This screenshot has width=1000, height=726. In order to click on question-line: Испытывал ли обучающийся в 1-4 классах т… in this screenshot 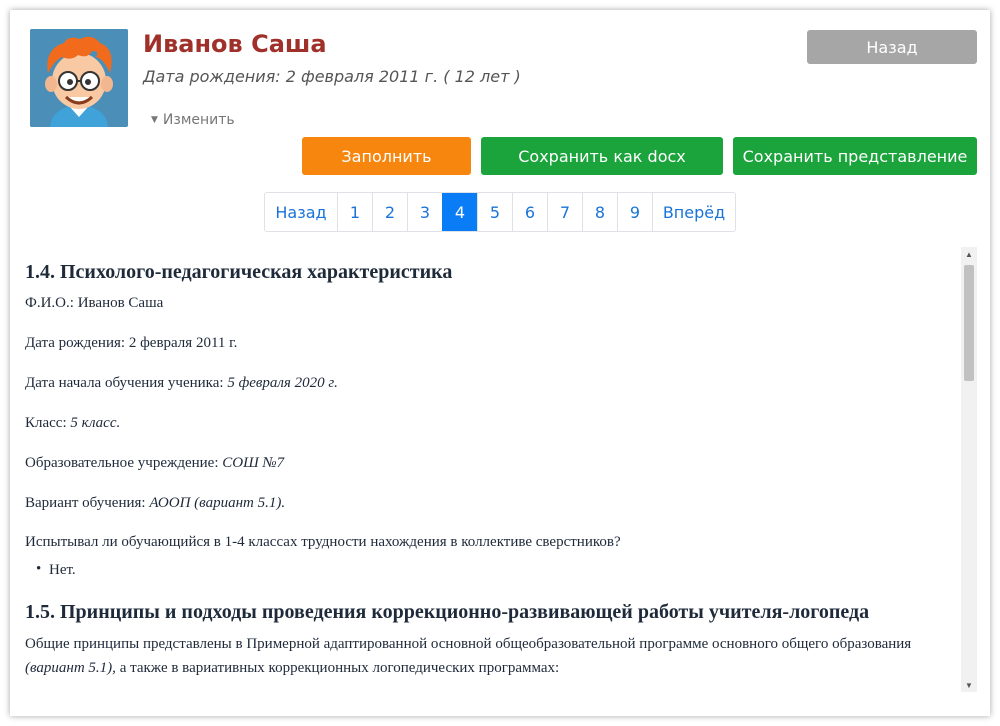, I will do `click(323, 542)`.